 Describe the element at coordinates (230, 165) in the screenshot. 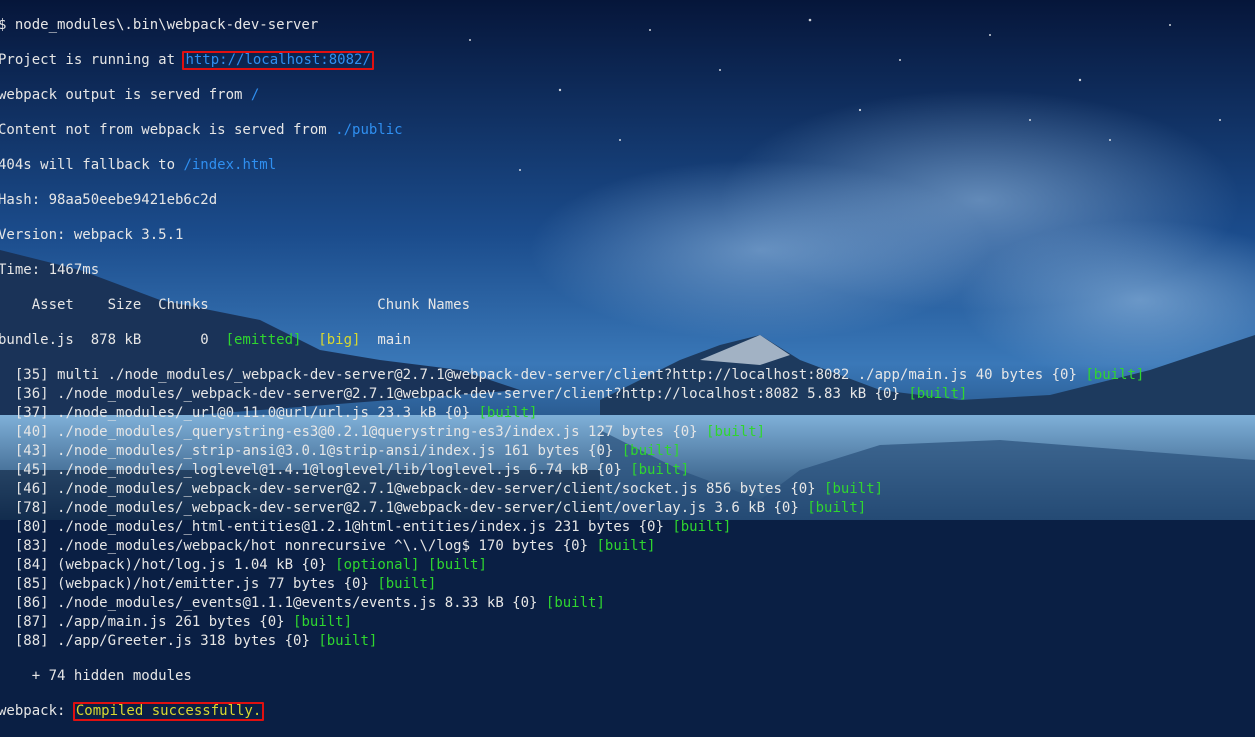

I see `fallback-path: /index.html` at that location.